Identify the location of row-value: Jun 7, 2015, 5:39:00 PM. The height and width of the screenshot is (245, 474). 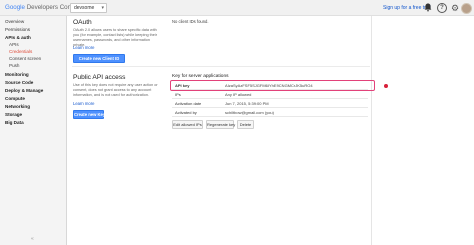
(247, 103).